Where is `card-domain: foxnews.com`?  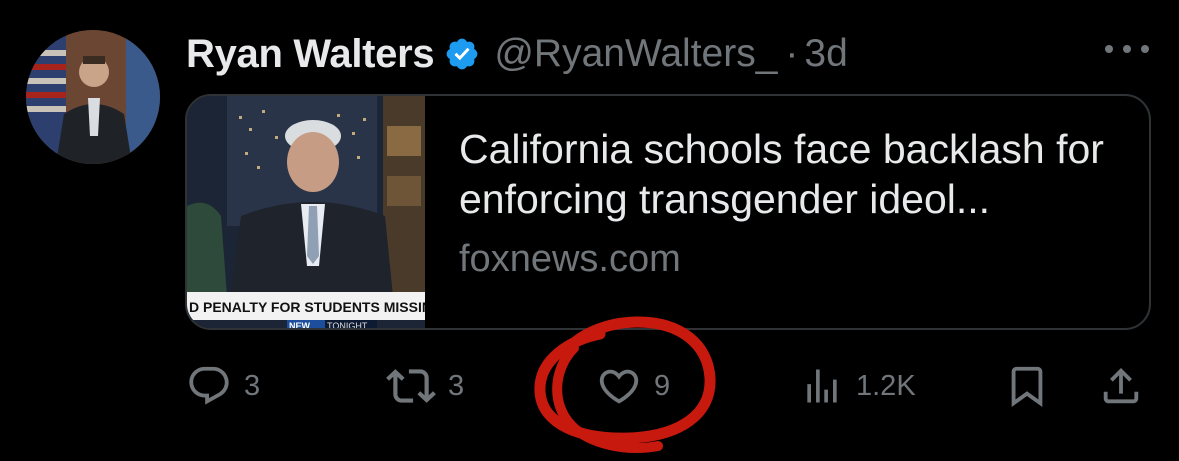
card-domain: foxnews.com is located at coordinates (799, 259).